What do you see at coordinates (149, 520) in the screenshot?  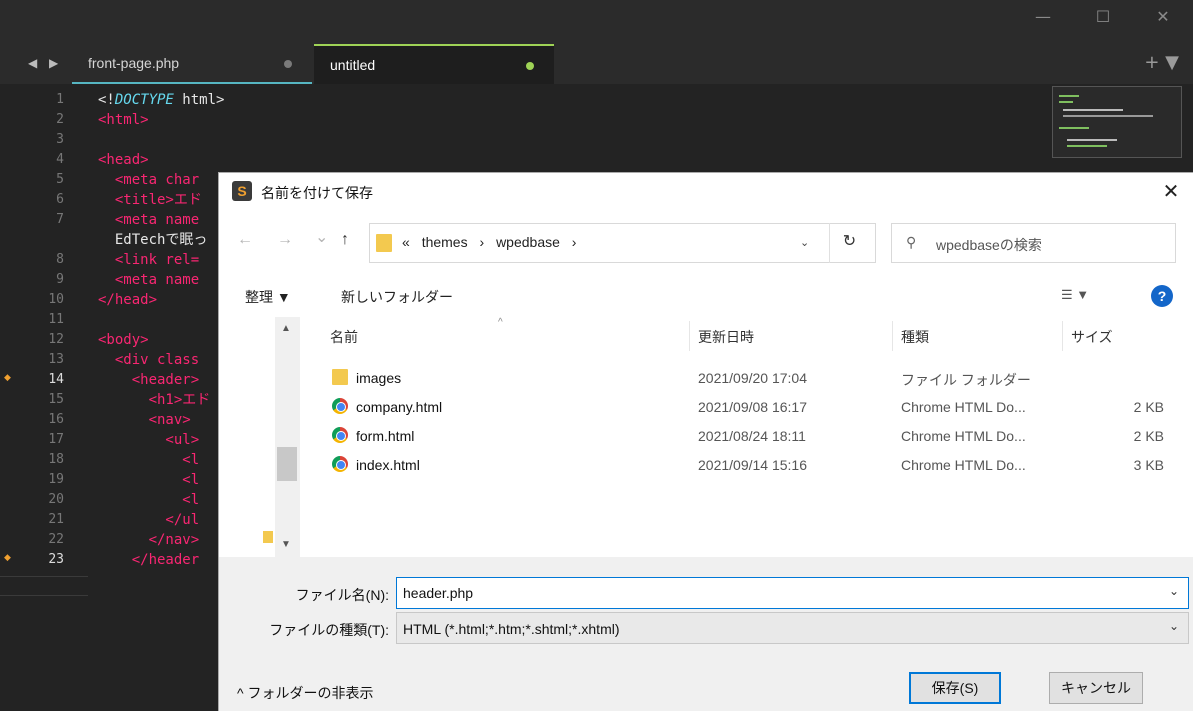 I see `code-line: </ul` at bounding box center [149, 520].